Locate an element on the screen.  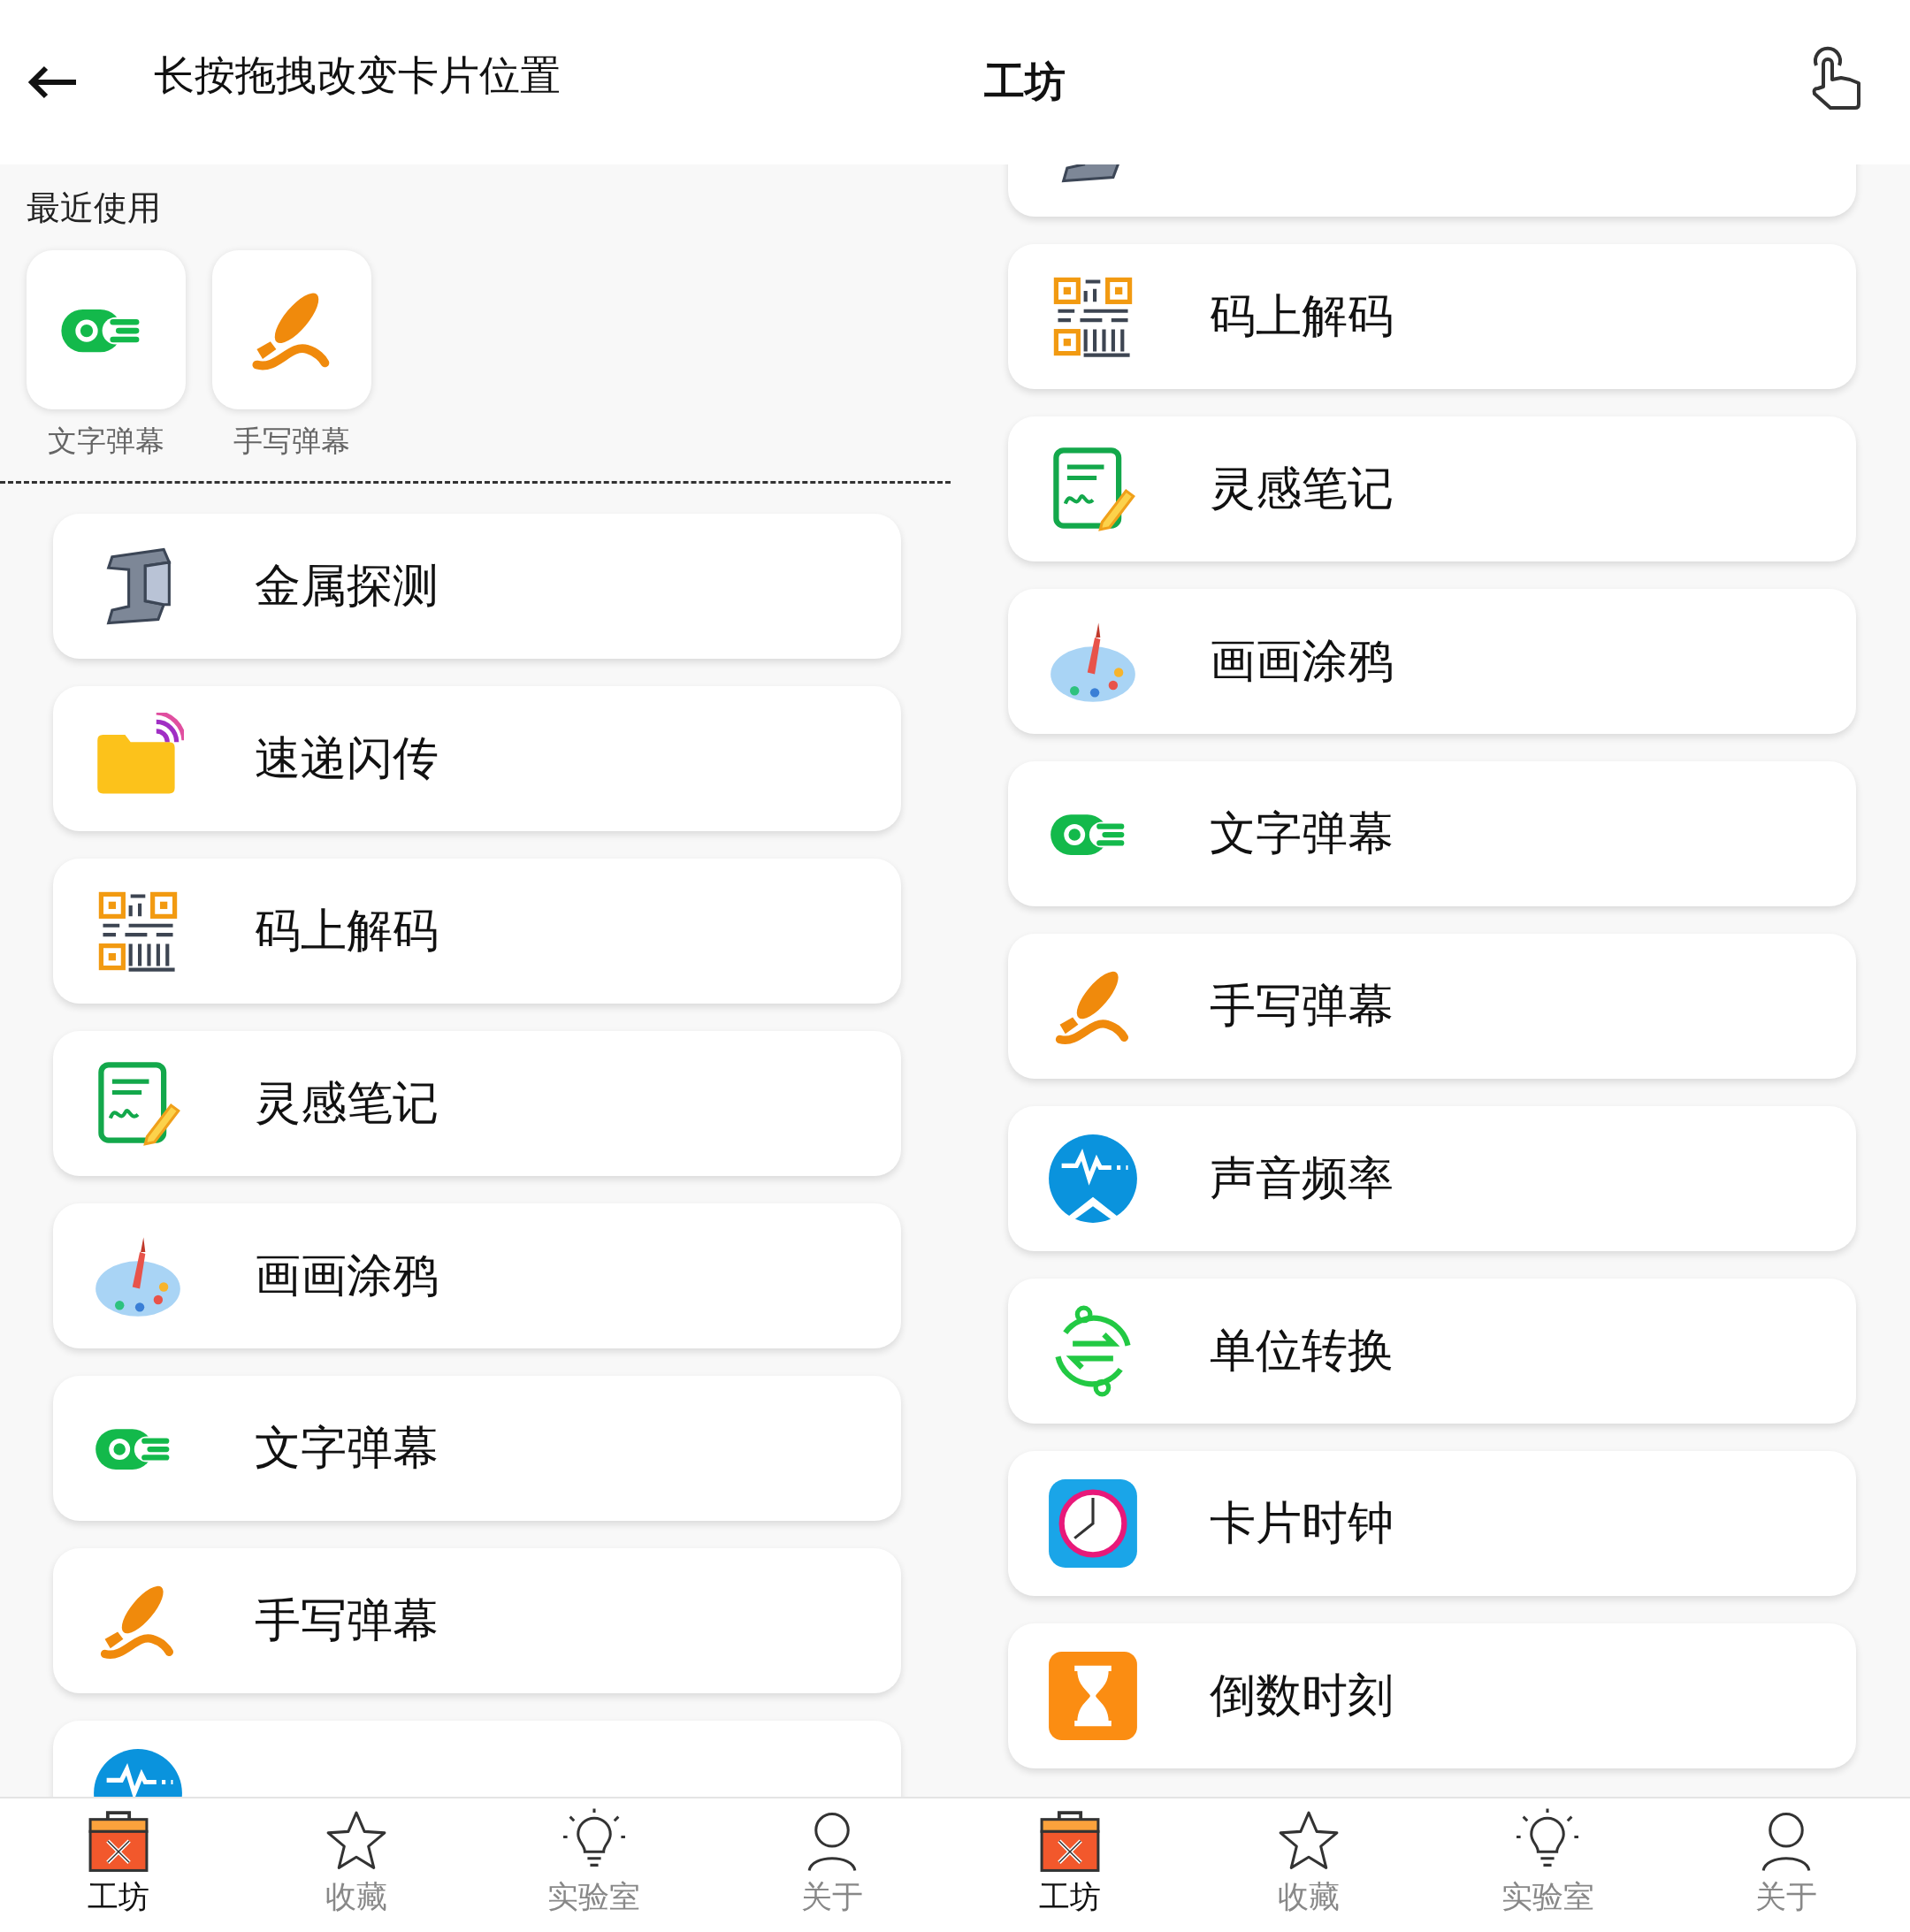
hourglass-icon is located at coordinates (1093, 1696).